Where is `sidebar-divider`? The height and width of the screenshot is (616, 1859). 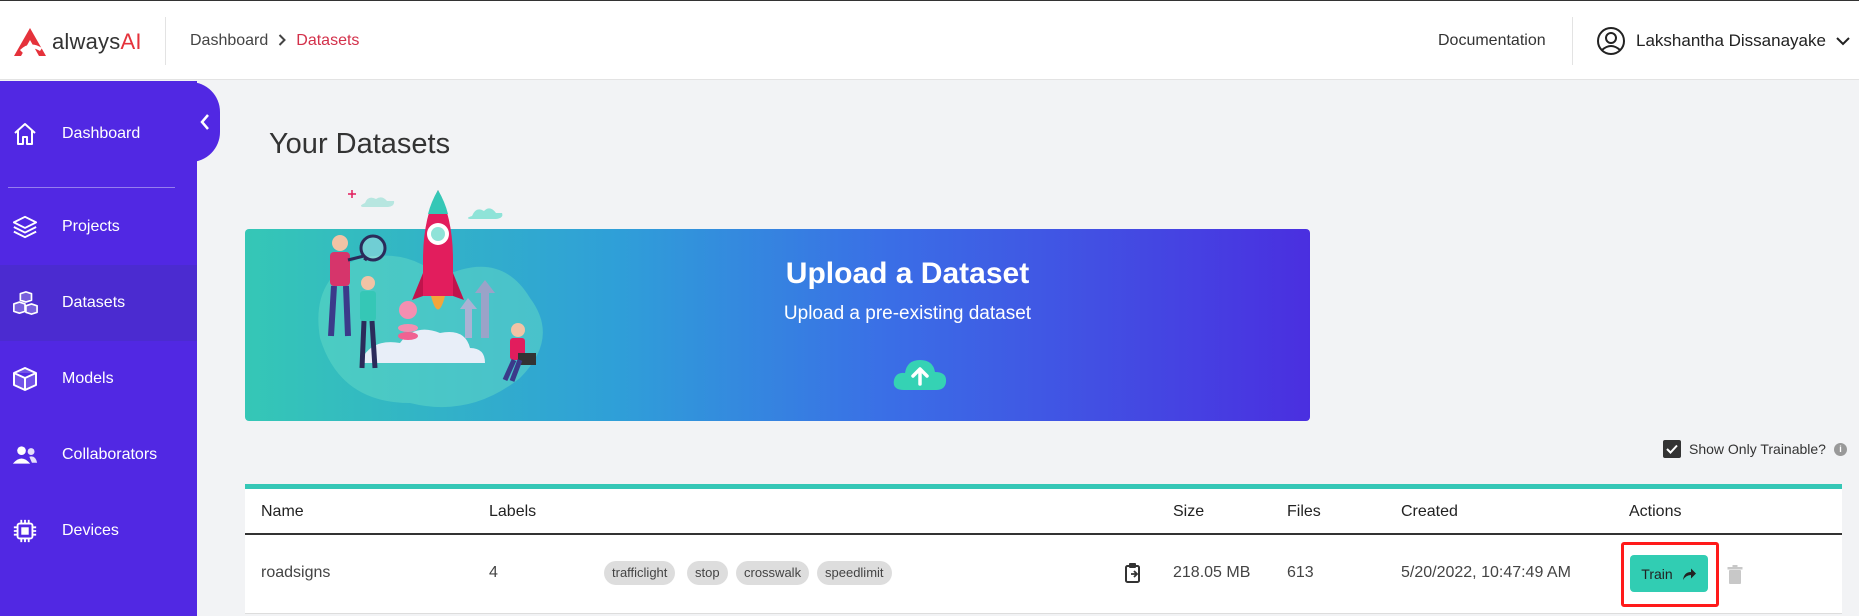 sidebar-divider is located at coordinates (91, 187).